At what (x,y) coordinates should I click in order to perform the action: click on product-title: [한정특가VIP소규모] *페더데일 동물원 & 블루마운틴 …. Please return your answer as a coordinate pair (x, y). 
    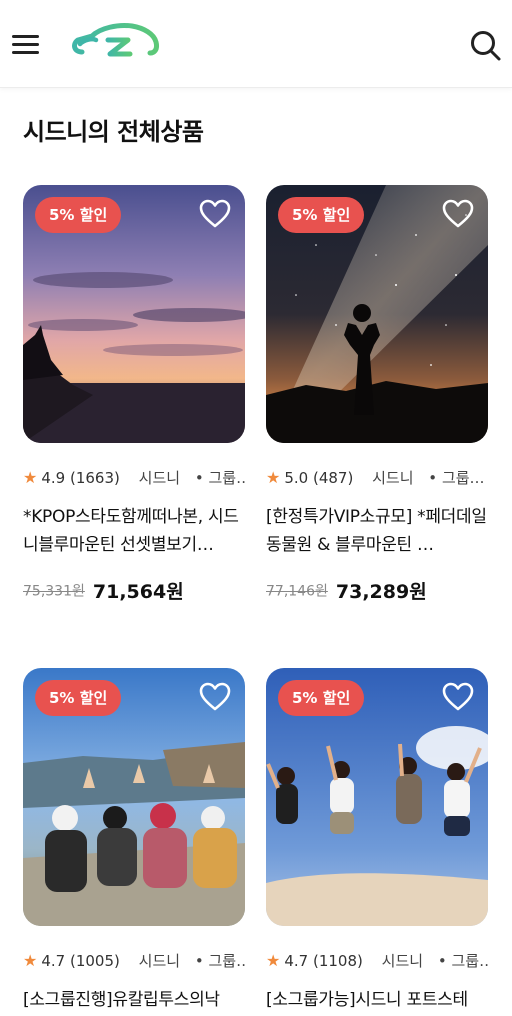
    Looking at the image, I should click on (377, 531).